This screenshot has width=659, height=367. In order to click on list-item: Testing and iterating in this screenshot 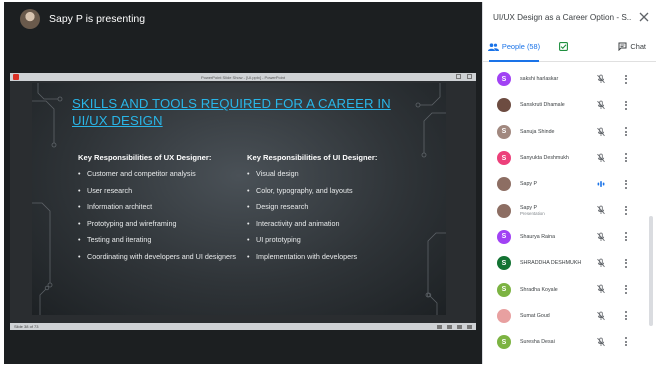, I will do `click(158, 240)`.